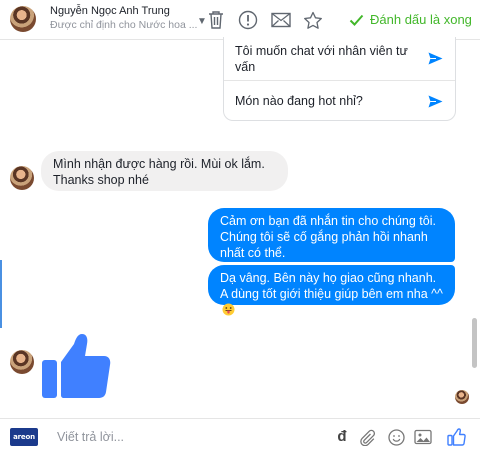 The width and height of the screenshot is (480, 453). I want to click on reply-input, so click(182, 437).